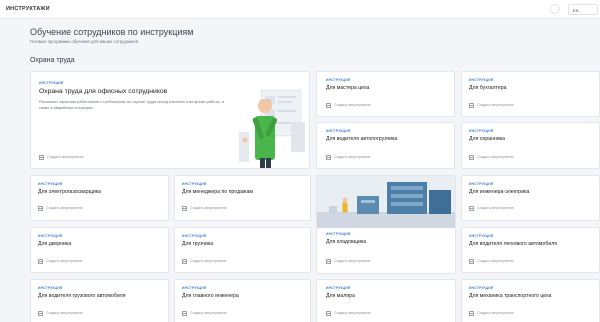 Image resolution: width=600 pixels, height=322 pixels. I want to click on card-title: Для инженера-электрика, so click(499, 192).